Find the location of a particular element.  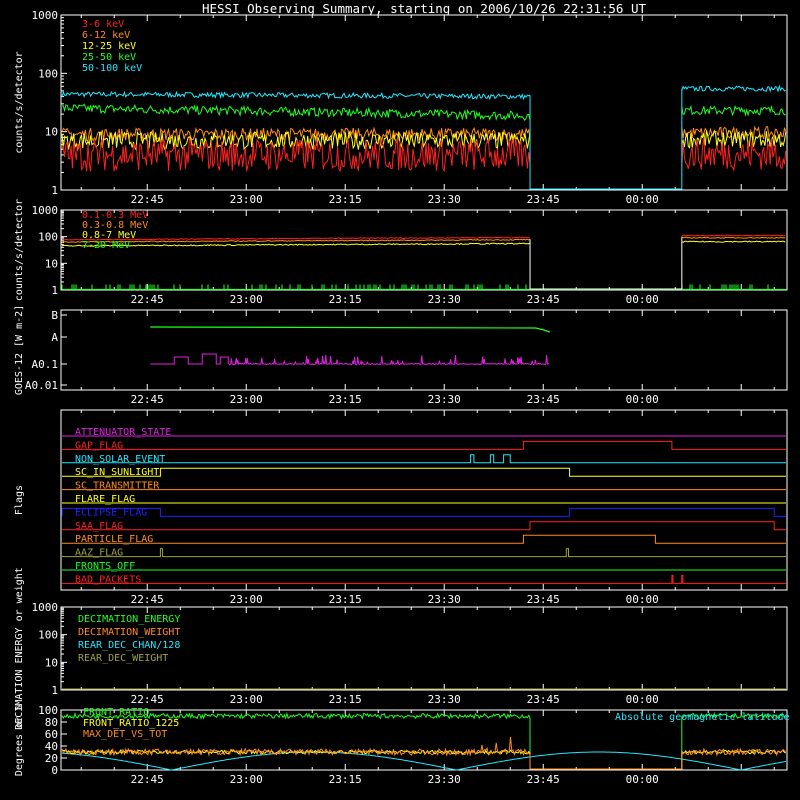

flag-label: FRONTS_OFF is located at coordinates (105, 566).